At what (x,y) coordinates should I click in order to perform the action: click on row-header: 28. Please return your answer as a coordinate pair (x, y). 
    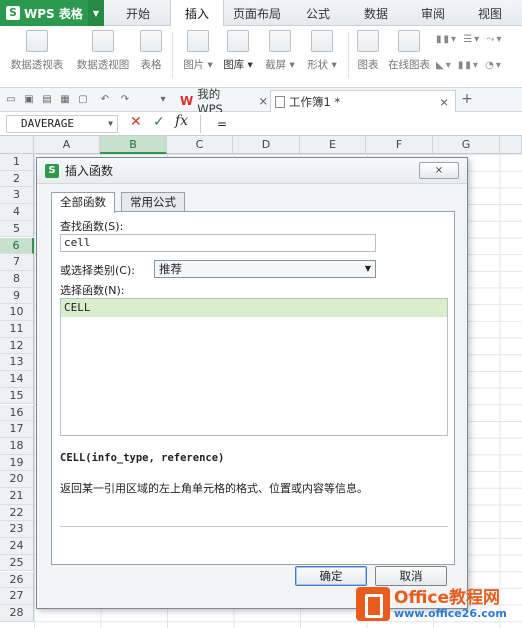
    Looking at the image, I should click on (17, 613).